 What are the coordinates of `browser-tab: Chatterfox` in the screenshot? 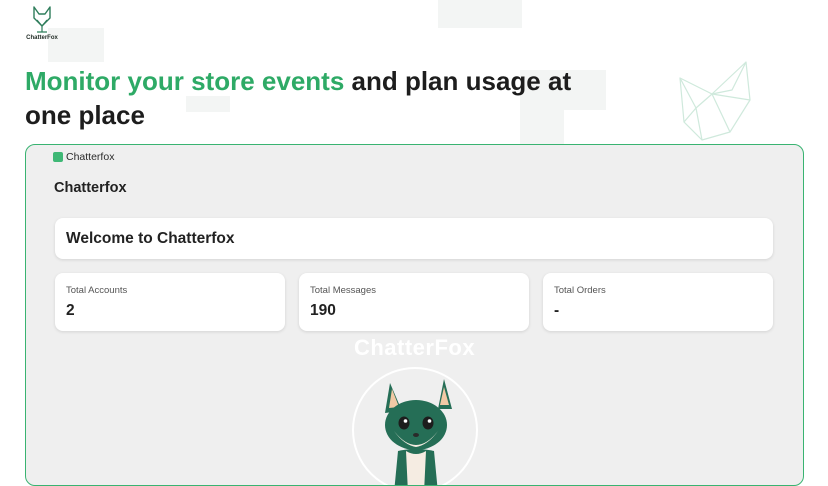 It's located at (83, 157).